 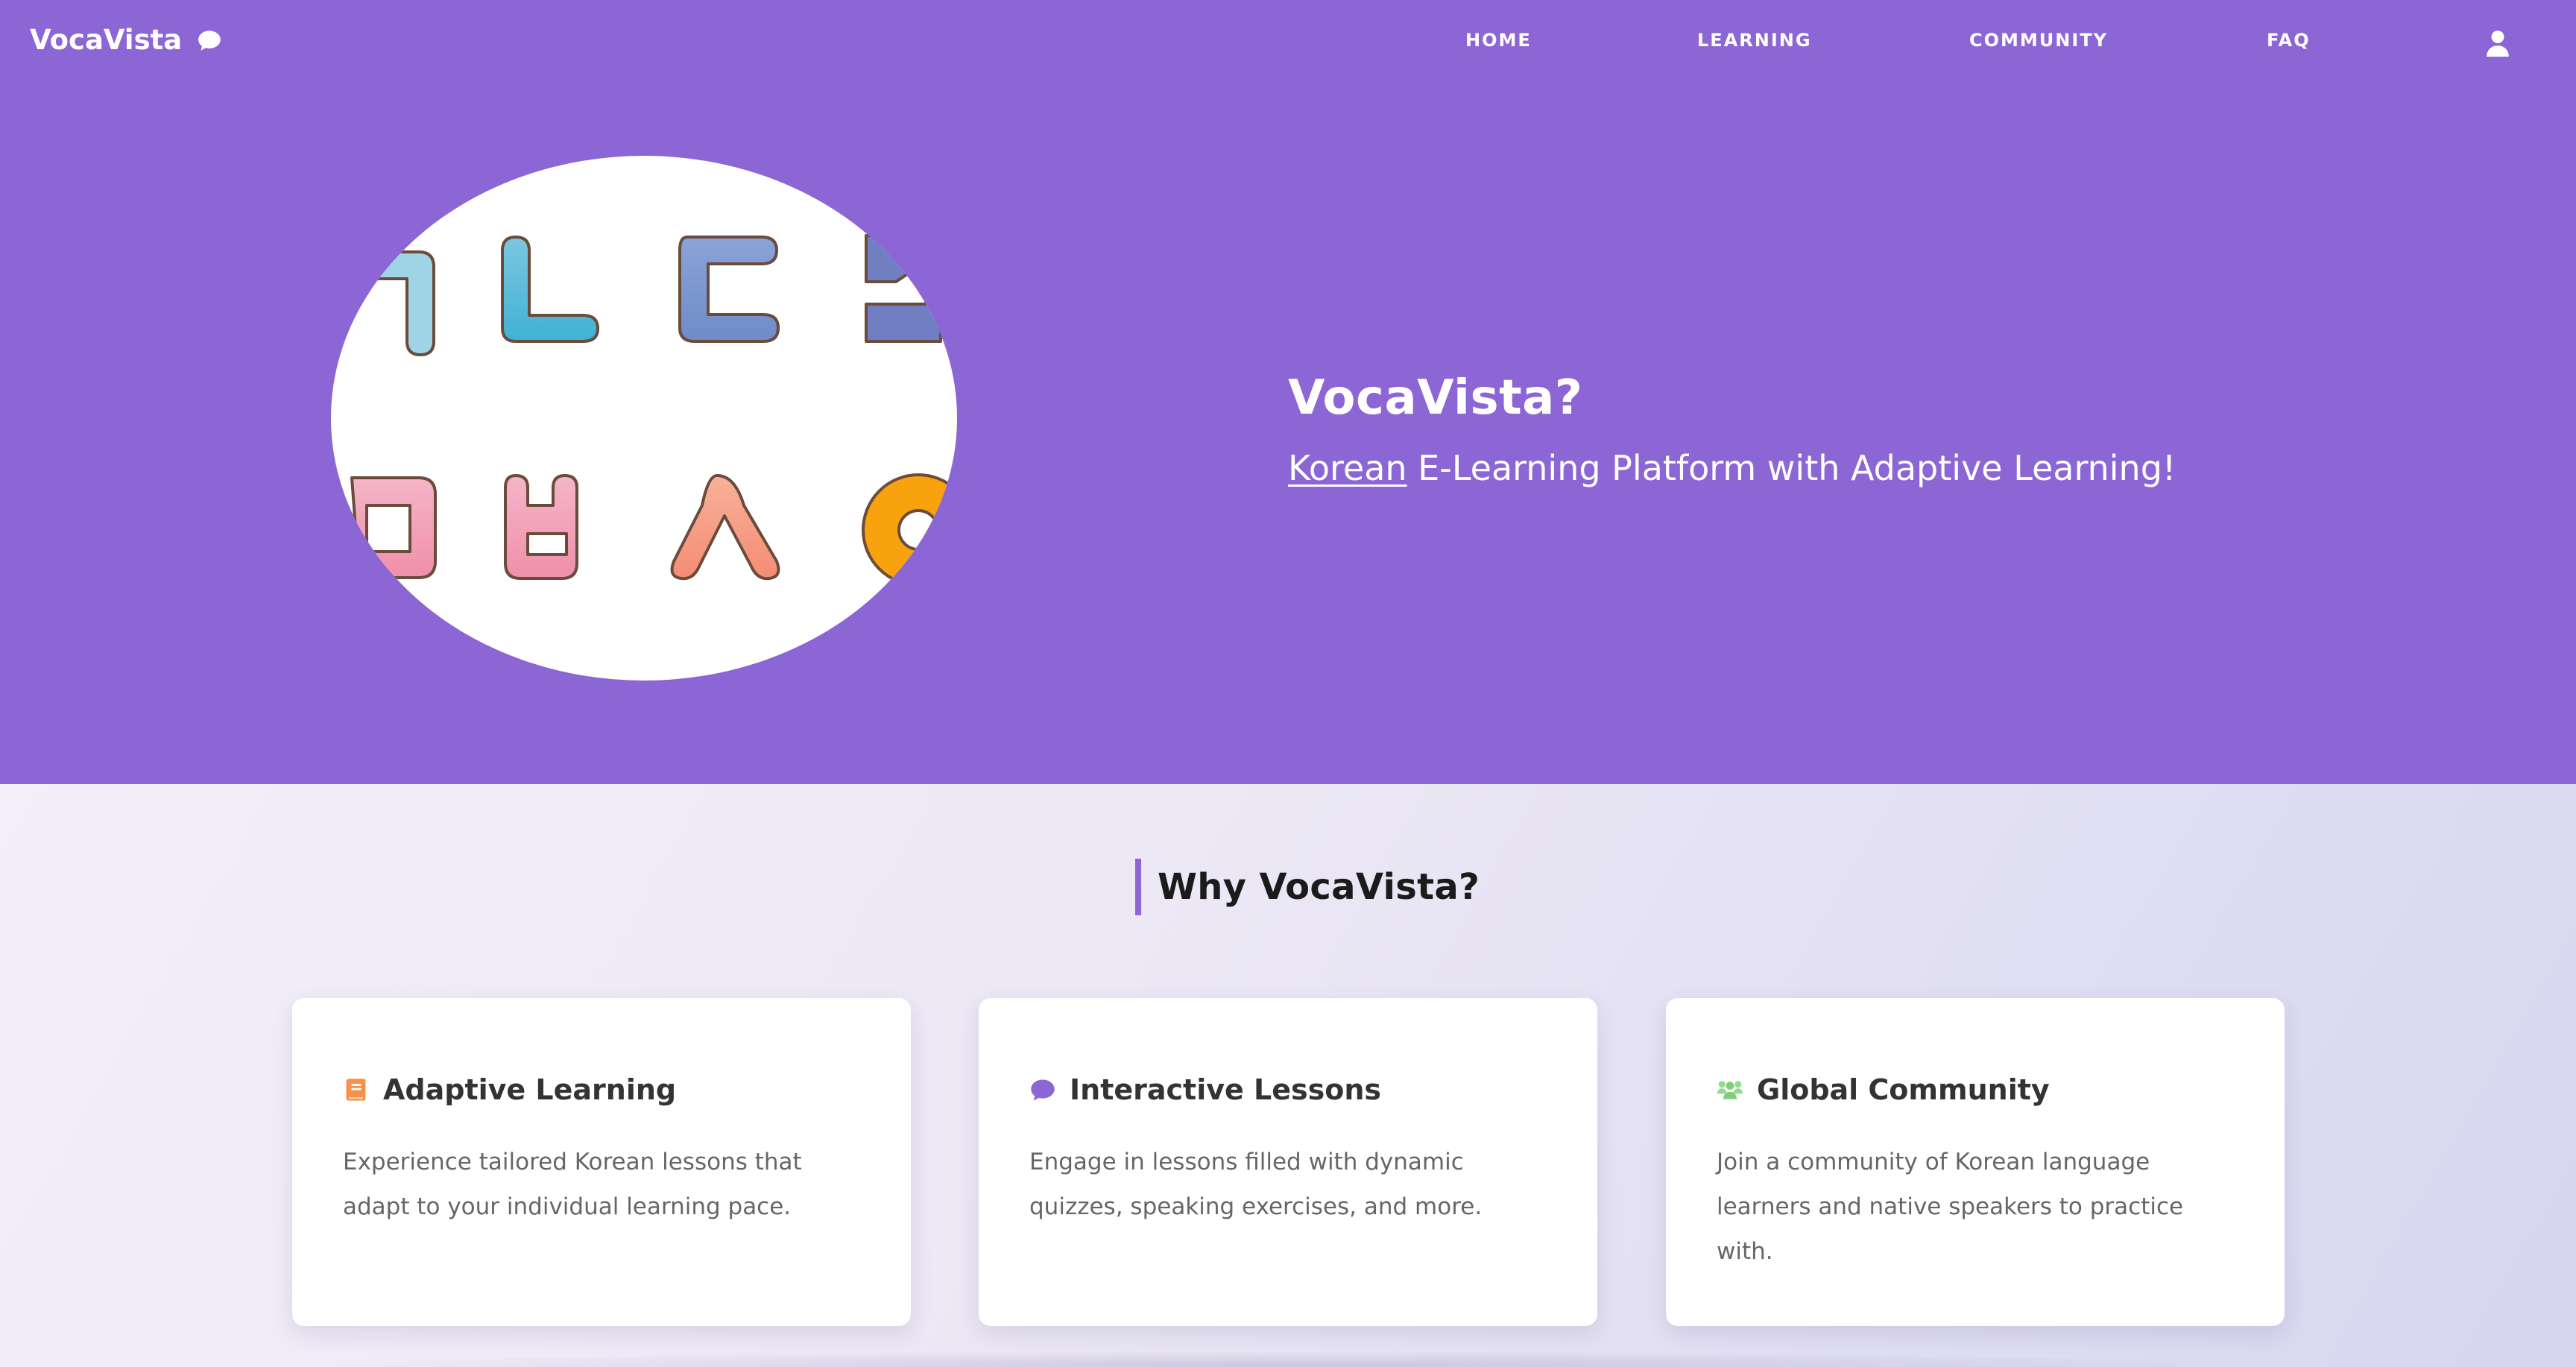 I want to click on heading-accent-bar, so click(x=1138, y=887).